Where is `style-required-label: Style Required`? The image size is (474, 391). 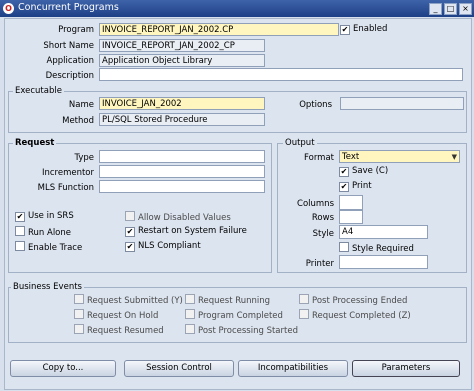 style-required-label: Style Required is located at coordinates (383, 249).